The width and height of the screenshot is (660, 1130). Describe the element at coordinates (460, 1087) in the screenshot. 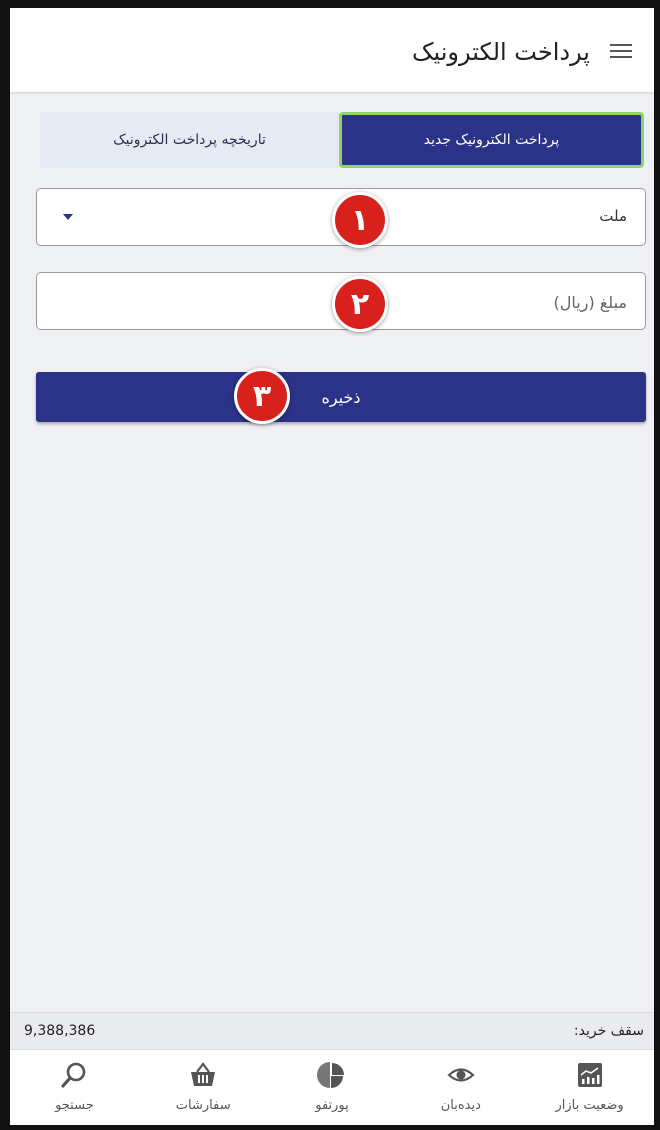

I see `nav-item-watchlist: دیده‌بان` at that location.